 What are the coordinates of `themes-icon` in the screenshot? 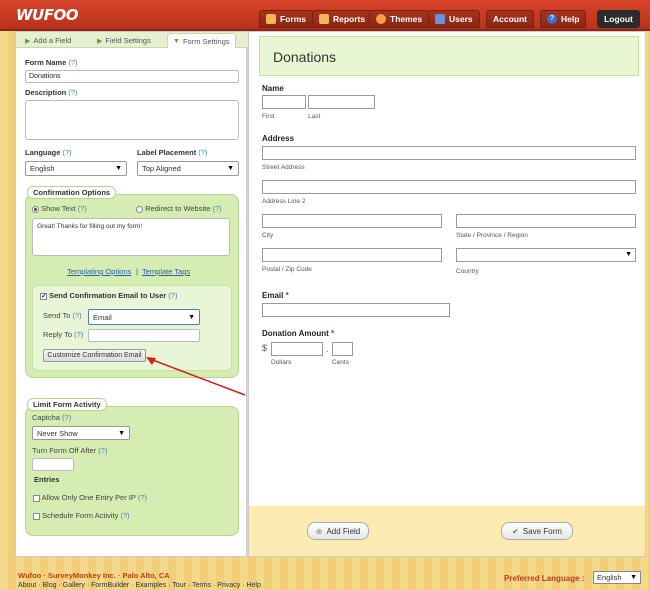 It's located at (381, 19).